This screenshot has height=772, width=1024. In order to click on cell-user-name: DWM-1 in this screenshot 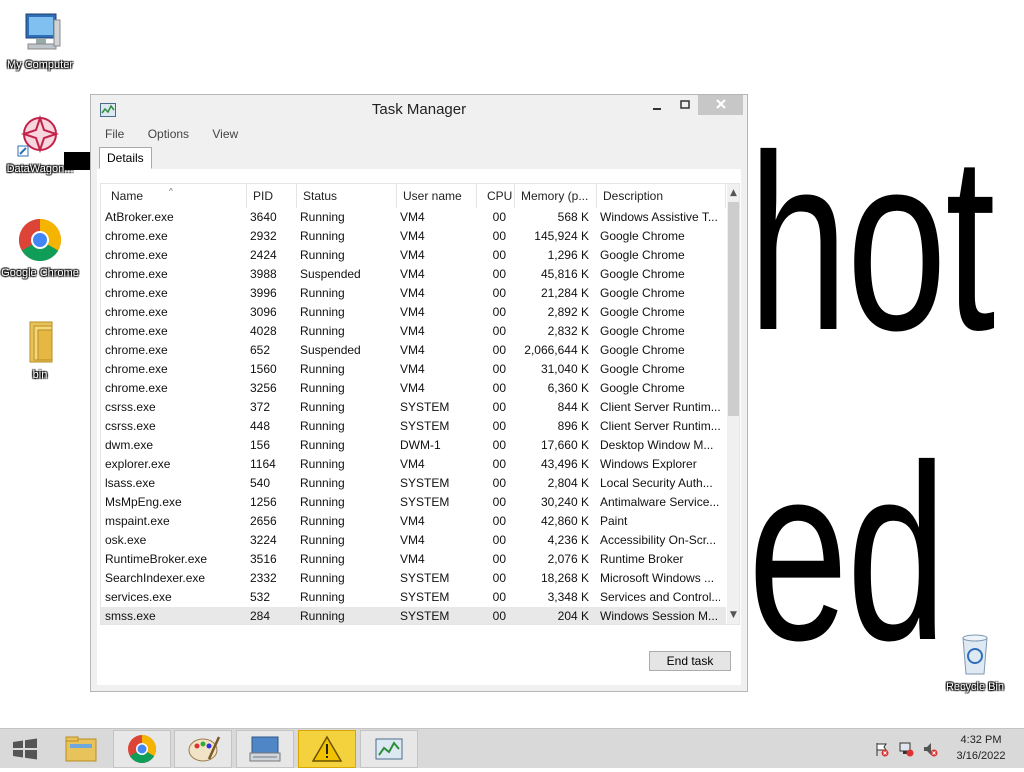, I will do `click(420, 445)`.